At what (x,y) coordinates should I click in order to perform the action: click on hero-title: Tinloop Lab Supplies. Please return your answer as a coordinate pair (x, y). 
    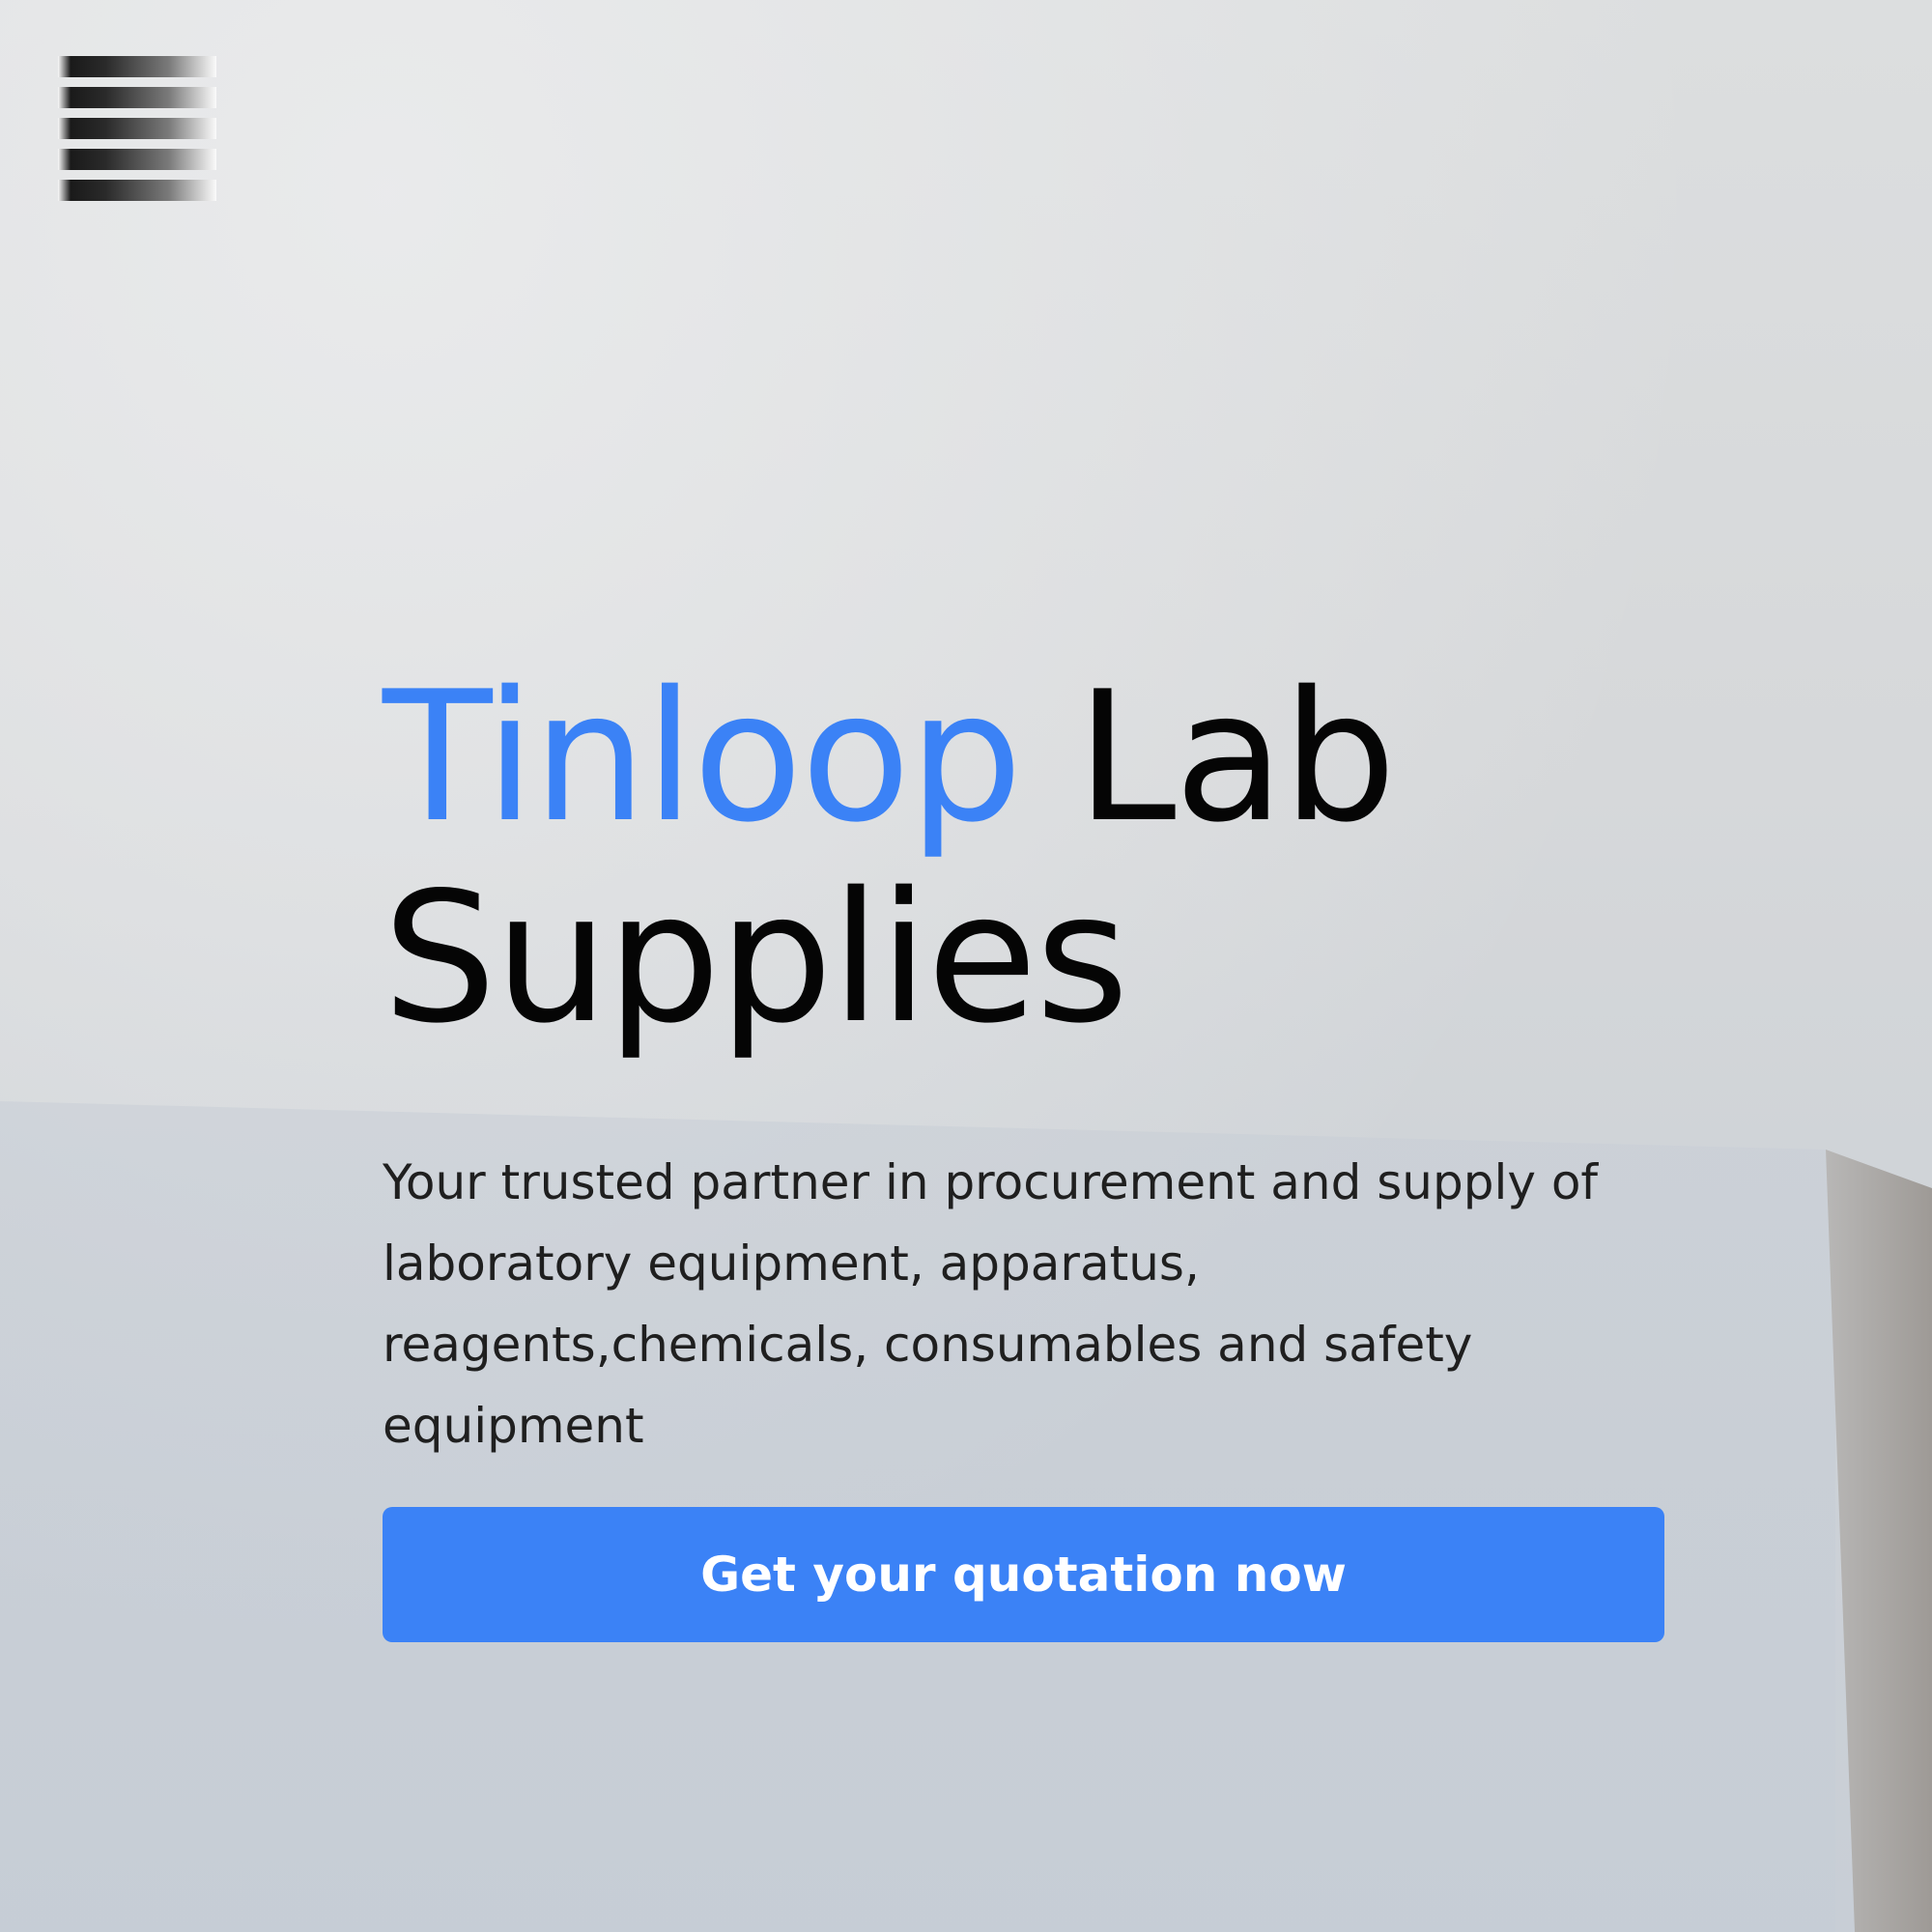
    Looking at the image, I should click on (1035, 858).